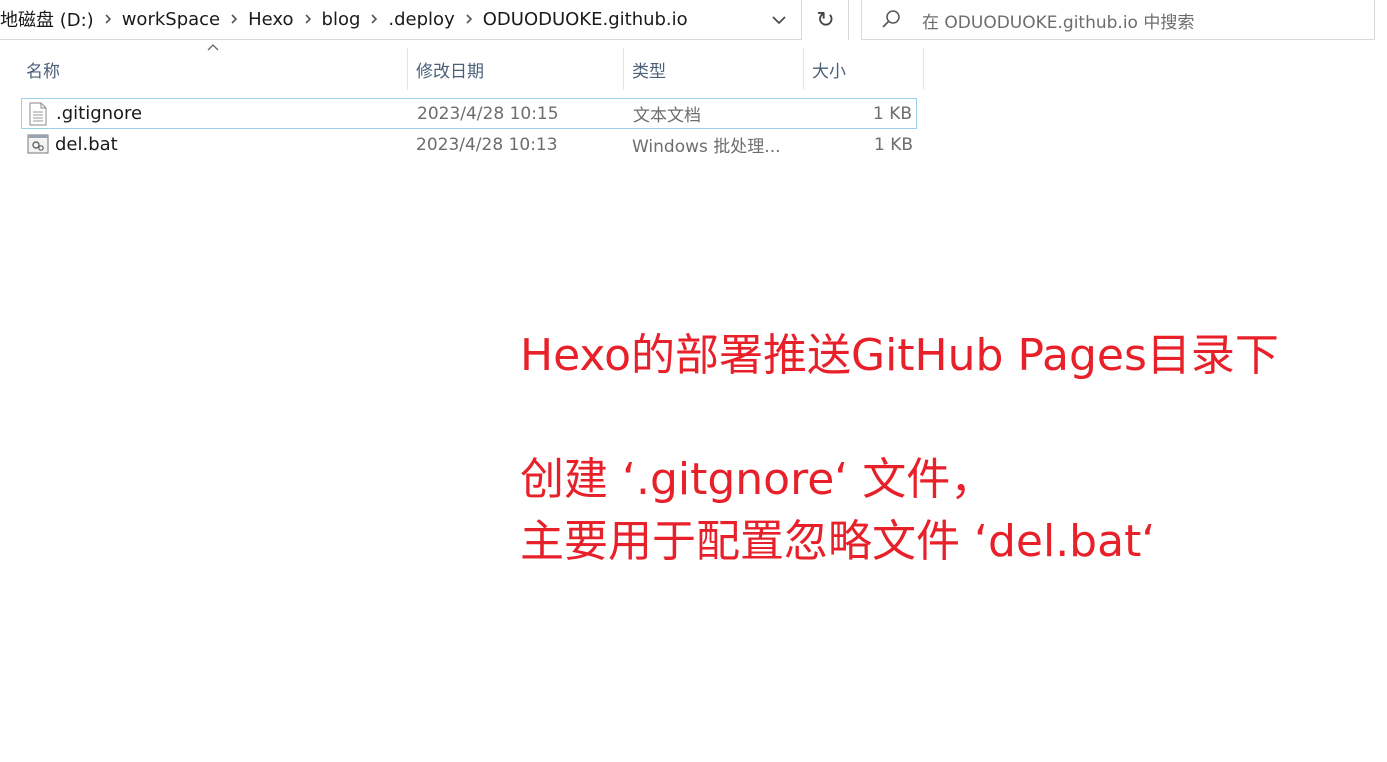 Image resolution: width=1387 pixels, height=762 pixels. Describe the element at coordinates (450, 71) in the screenshot. I see `column-header-date-label: 修改日期` at that location.